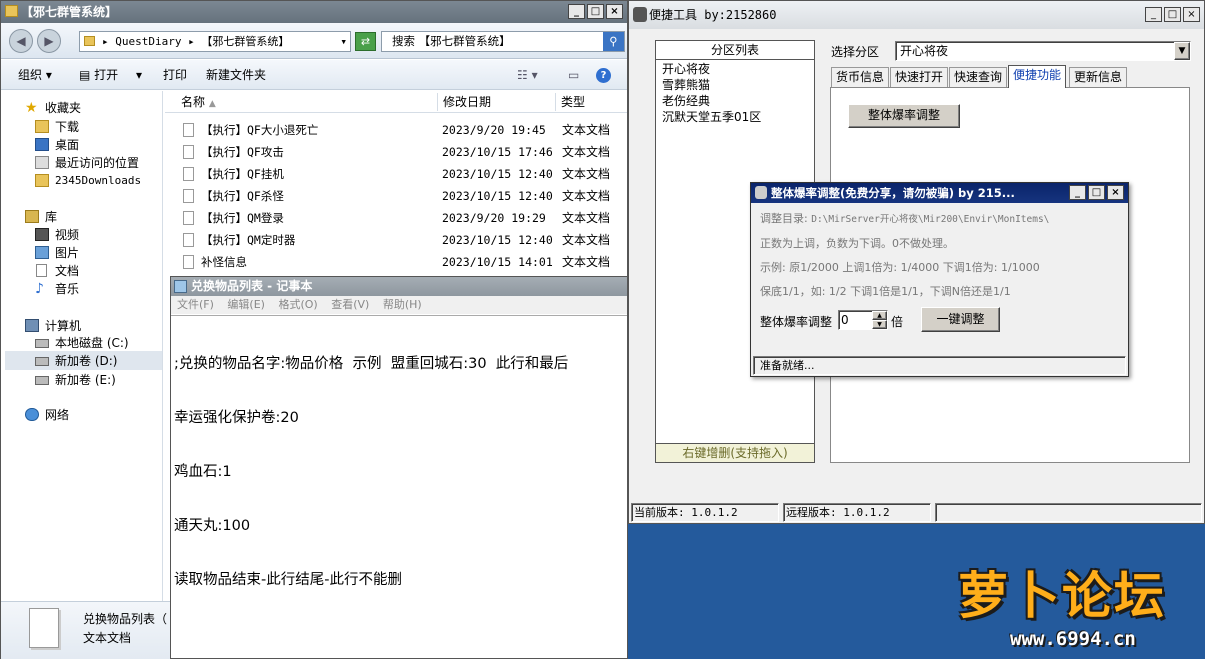  Describe the element at coordinates (1182, 51) in the screenshot. I see `chevron-down-icon: ▼` at that location.